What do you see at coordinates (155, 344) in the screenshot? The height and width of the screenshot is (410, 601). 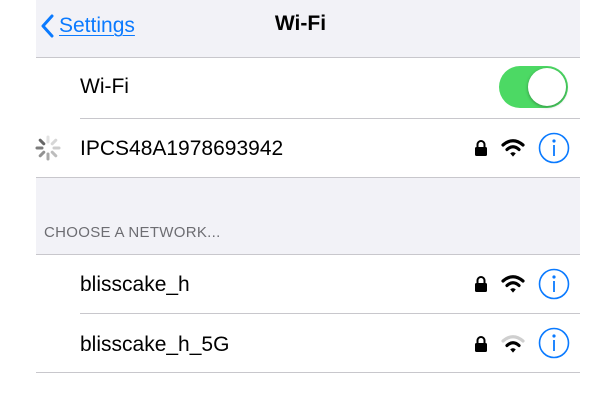 I see `network-name: blisscake_h_5G` at bounding box center [155, 344].